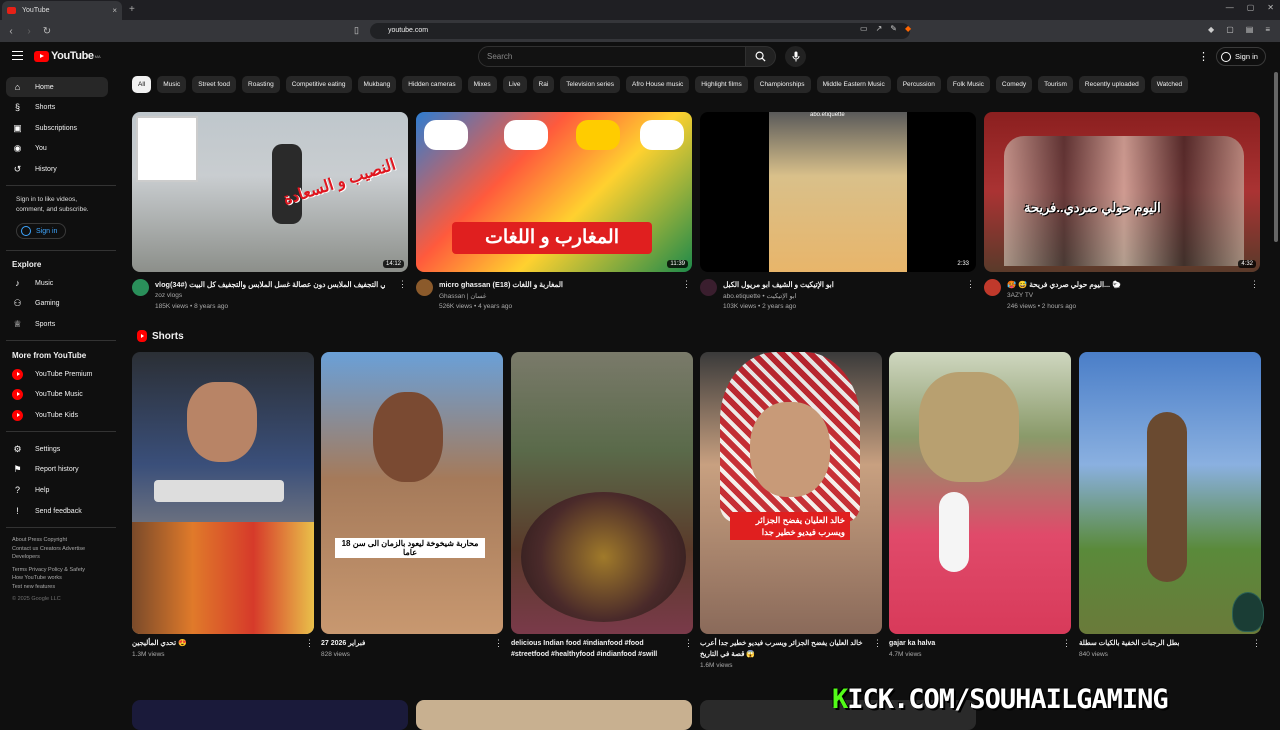 The image size is (1280, 730). Describe the element at coordinates (57, 303) in the screenshot. I see `sidebar-item-gaming: ⚇ Gaming` at that location.